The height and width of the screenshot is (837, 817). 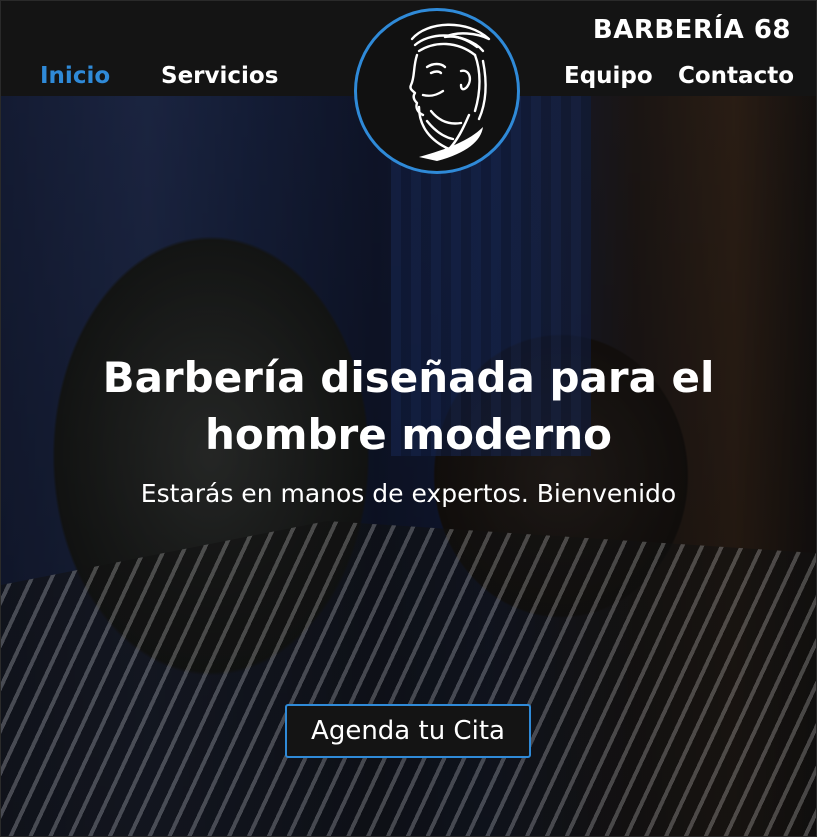 I want to click on hero-title: Barbería diseñada para el hombre moderno, so click(x=408, y=406).